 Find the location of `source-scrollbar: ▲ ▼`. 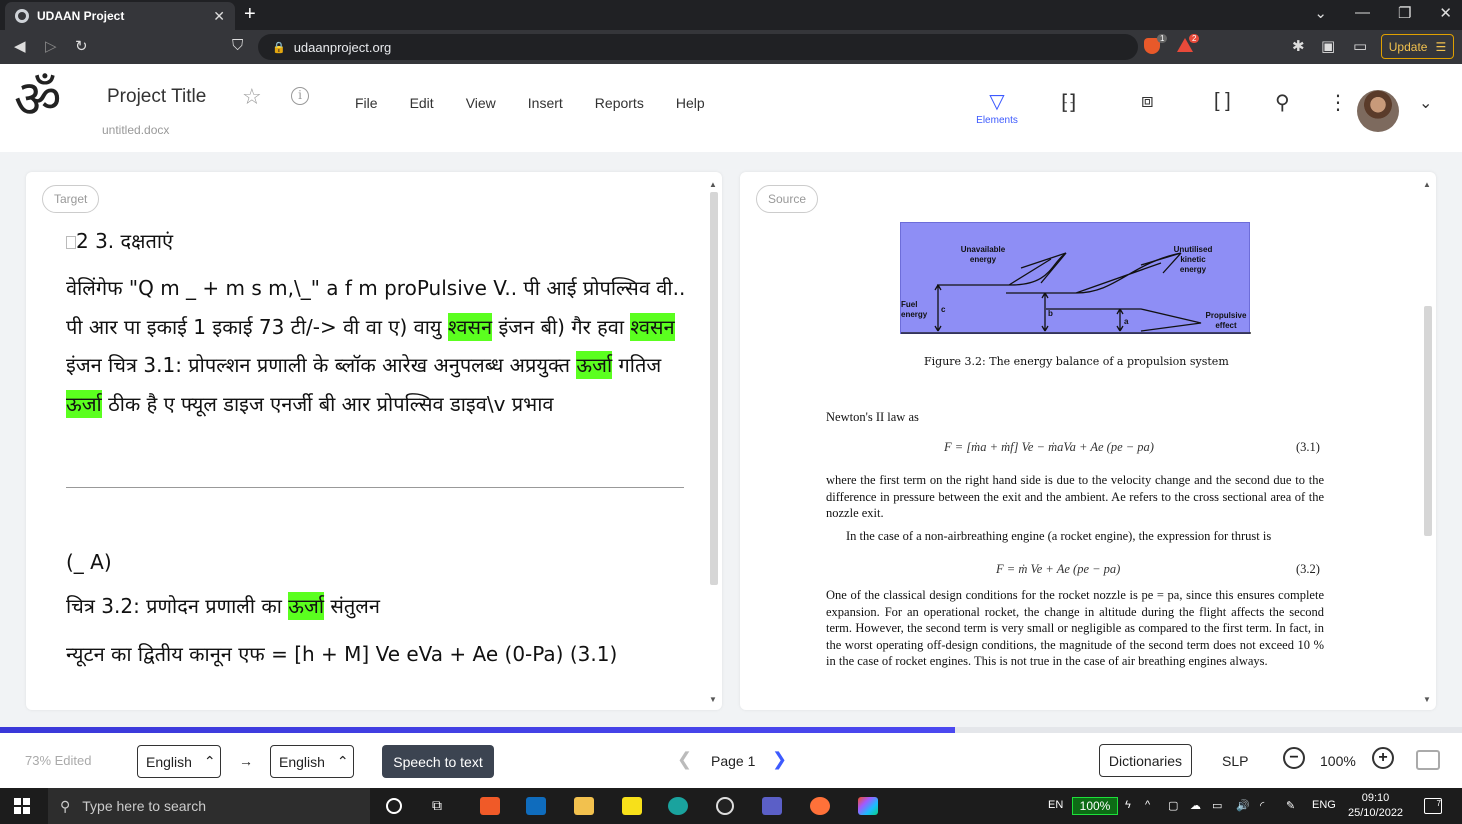

source-scrollbar: ▲ ▼ is located at coordinates (1428, 442).